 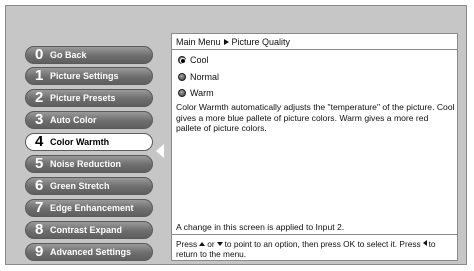 What do you see at coordinates (219, 244) in the screenshot?
I see `down-arrow-icon` at bounding box center [219, 244].